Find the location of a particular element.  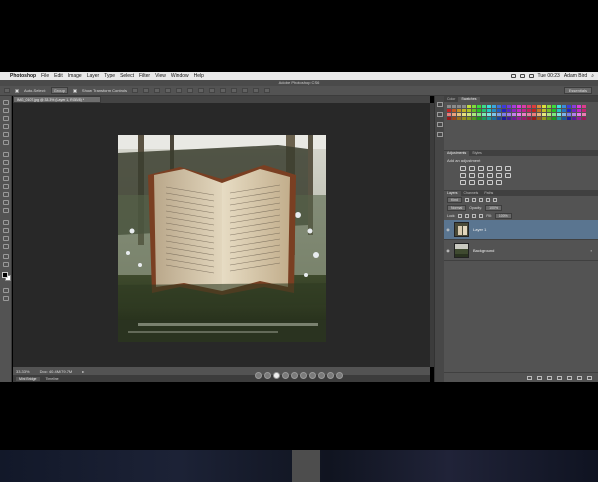

spotlight-icon: ⌕ is located at coordinates (592, 76).